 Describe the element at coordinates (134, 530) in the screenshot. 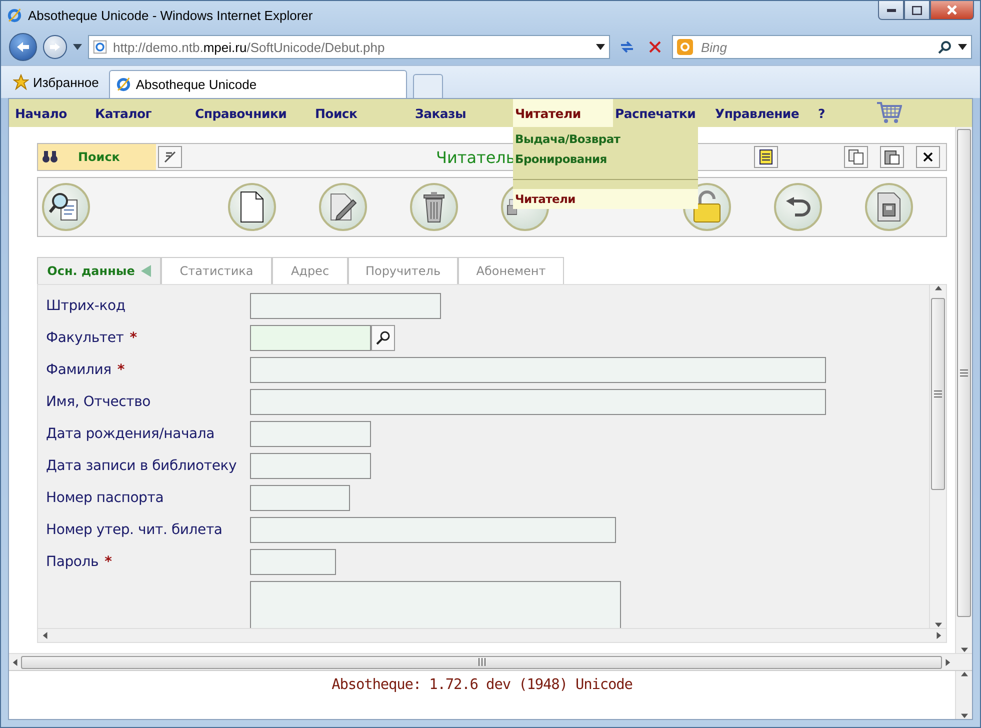

I see `field-label: Номер утер. чит. билета` at that location.